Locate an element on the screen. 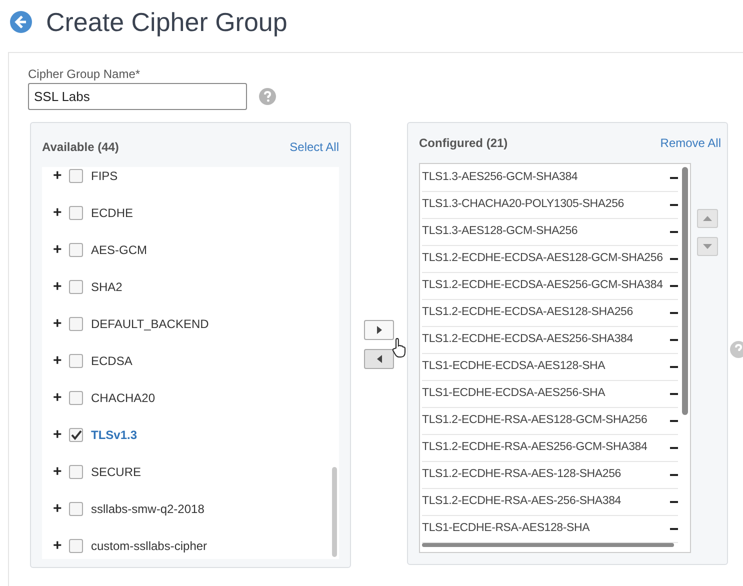 This screenshot has height=586, width=743. cipher-name: TLS1.2-ECDHE-ECDSA-AES128-SHA256 is located at coordinates (527, 313).